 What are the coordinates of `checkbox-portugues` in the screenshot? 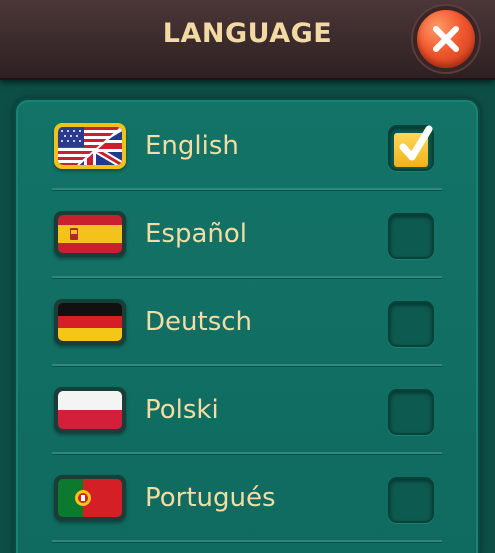 It's located at (411, 500).